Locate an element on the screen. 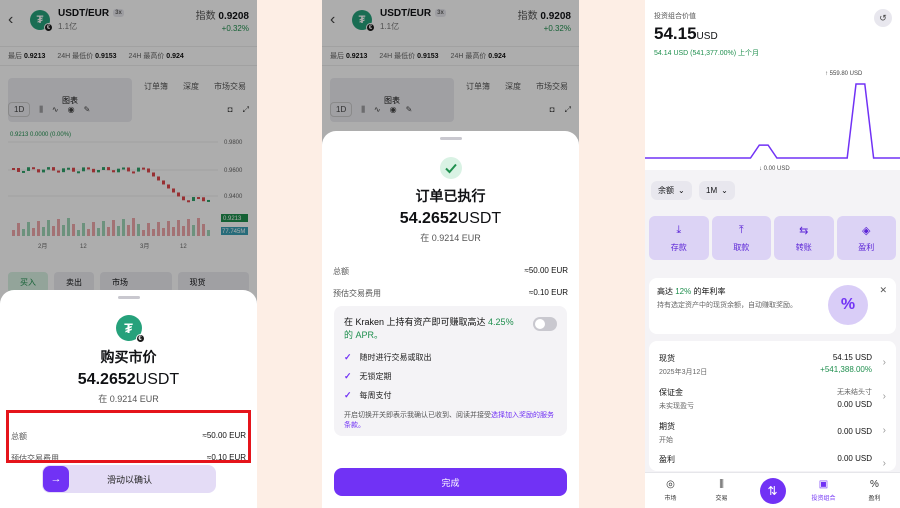 The width and height of the screenshot is (900, 508). benefit-text: 随时进行交易或取出 is located at coordinates (395, 357).